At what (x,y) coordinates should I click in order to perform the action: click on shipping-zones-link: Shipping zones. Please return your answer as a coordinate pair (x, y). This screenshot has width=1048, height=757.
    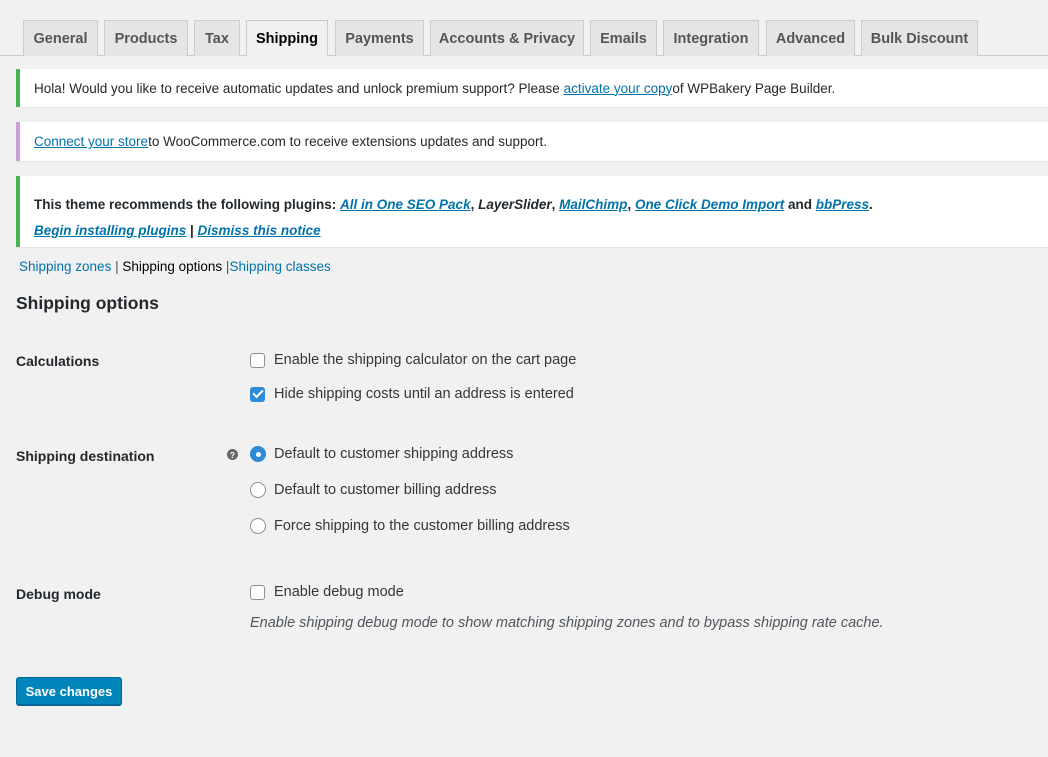
    Looking at the image, I should click on (65, 266).